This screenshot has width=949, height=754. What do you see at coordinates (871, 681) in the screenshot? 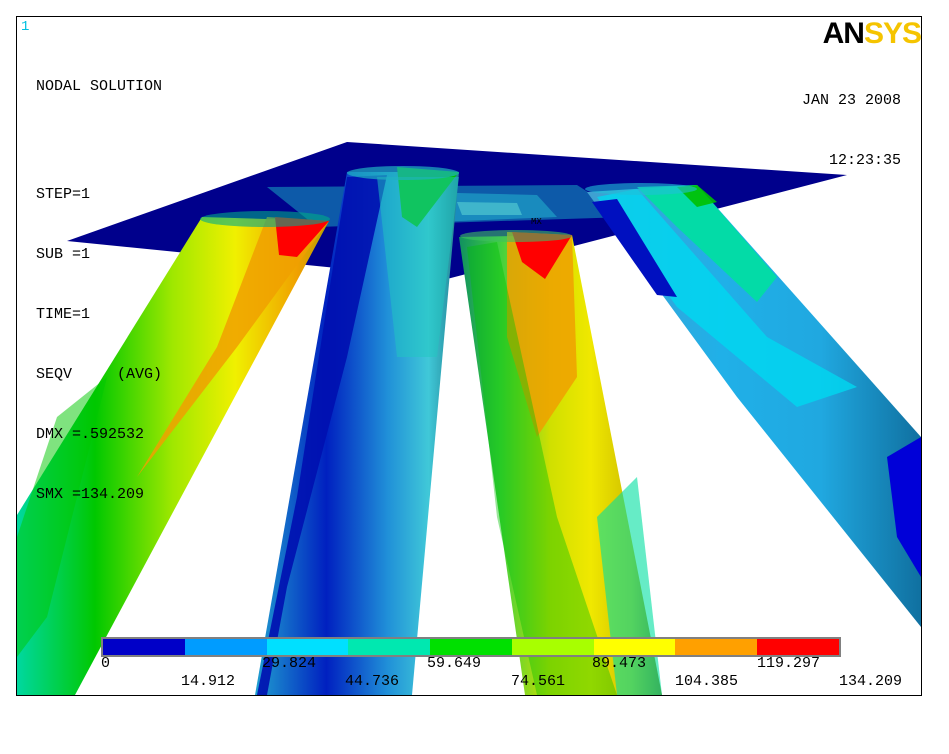
I see `legend-label-lower: 134.209` at bounding box center [871, 681].